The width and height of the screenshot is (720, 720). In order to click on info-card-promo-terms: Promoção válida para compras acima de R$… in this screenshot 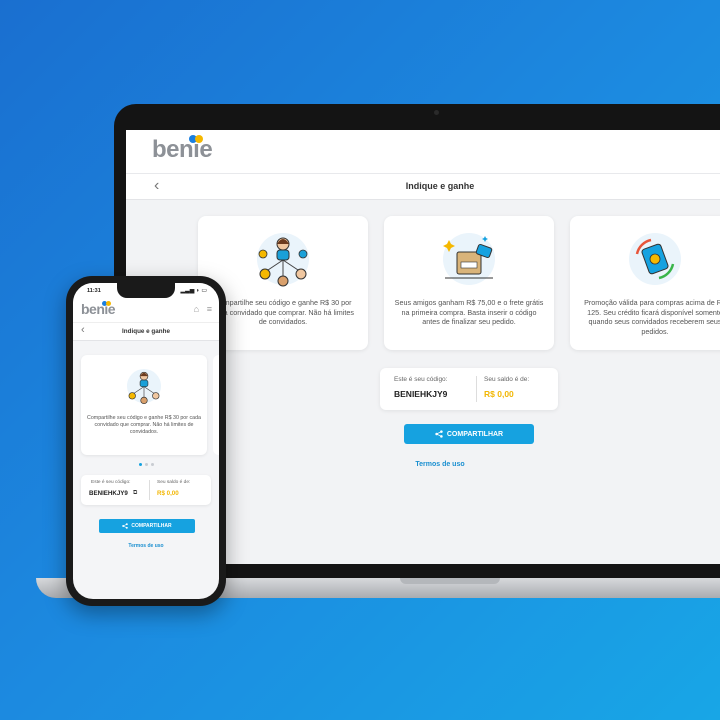, I will do `click(645, 283)`.